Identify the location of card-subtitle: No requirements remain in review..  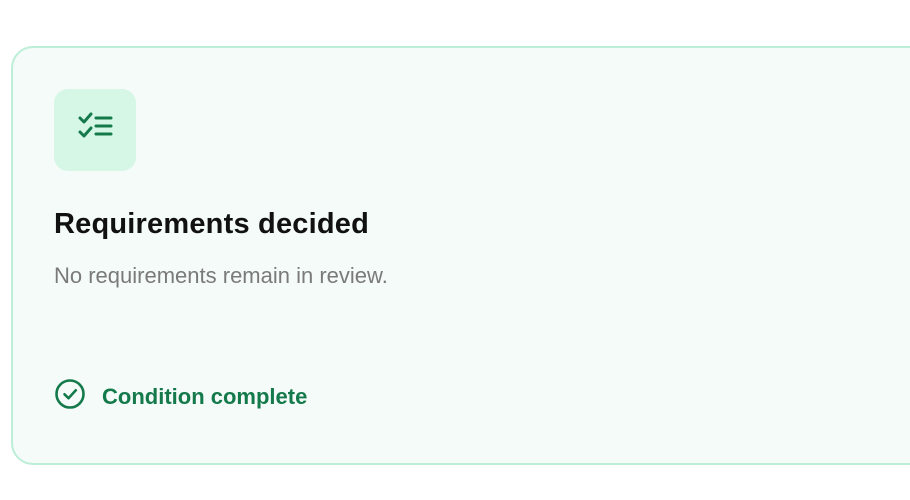
(221, 275).